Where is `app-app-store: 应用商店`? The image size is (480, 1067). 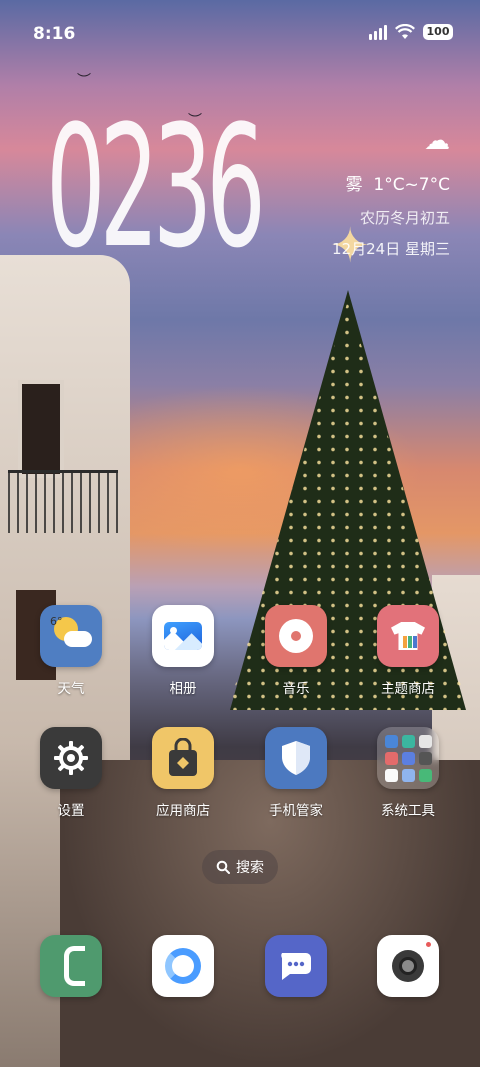 app-app-store: 应用商店 is located at coordinates (183, 773).